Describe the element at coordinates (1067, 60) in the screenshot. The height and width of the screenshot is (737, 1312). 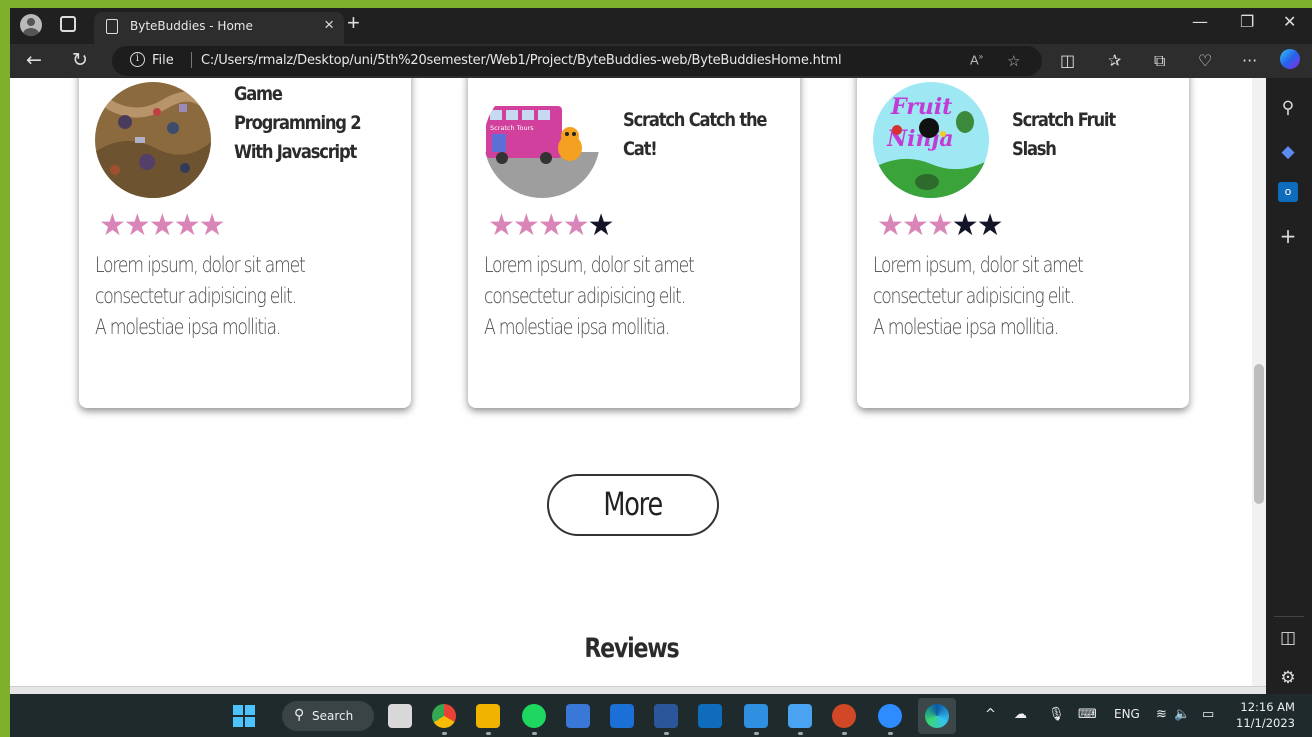
I see `split-screen-icon: ◫` at that location.